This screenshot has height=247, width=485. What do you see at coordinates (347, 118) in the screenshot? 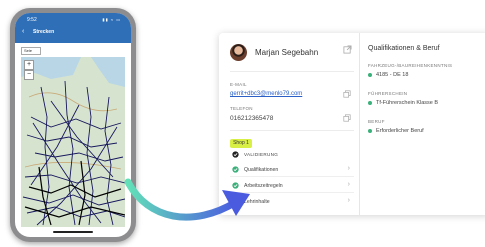
I see `copy-phone-icon` at bounding box center [347, 118].